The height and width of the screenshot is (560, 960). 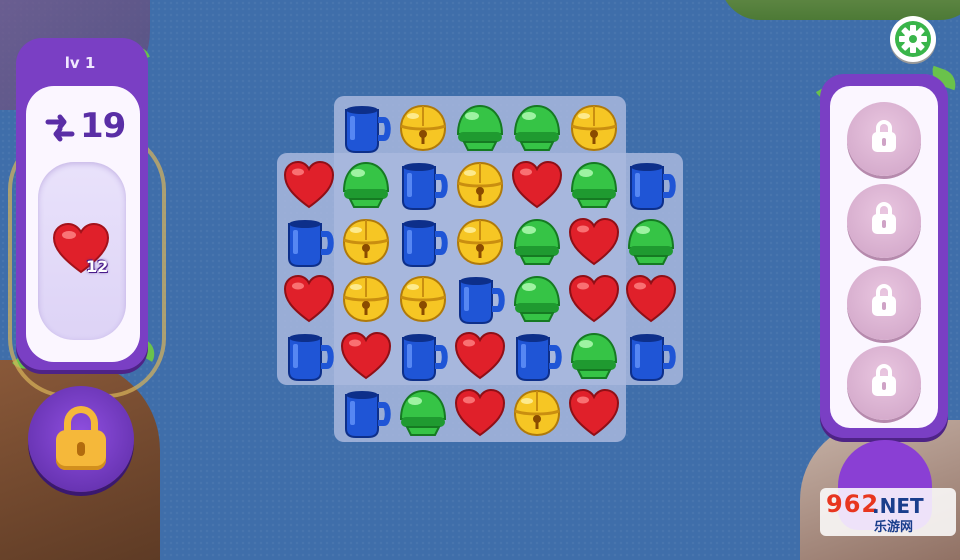 What do you see at coordinates (898, 506) in the screenshot?
I see `watermark-net: .NET` at bounding box center [898, 506].